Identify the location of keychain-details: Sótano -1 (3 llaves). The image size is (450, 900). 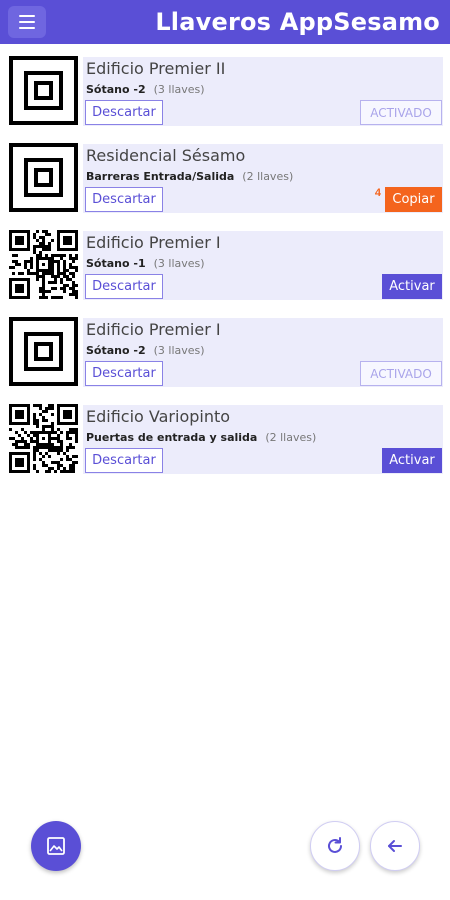
(145, 263).